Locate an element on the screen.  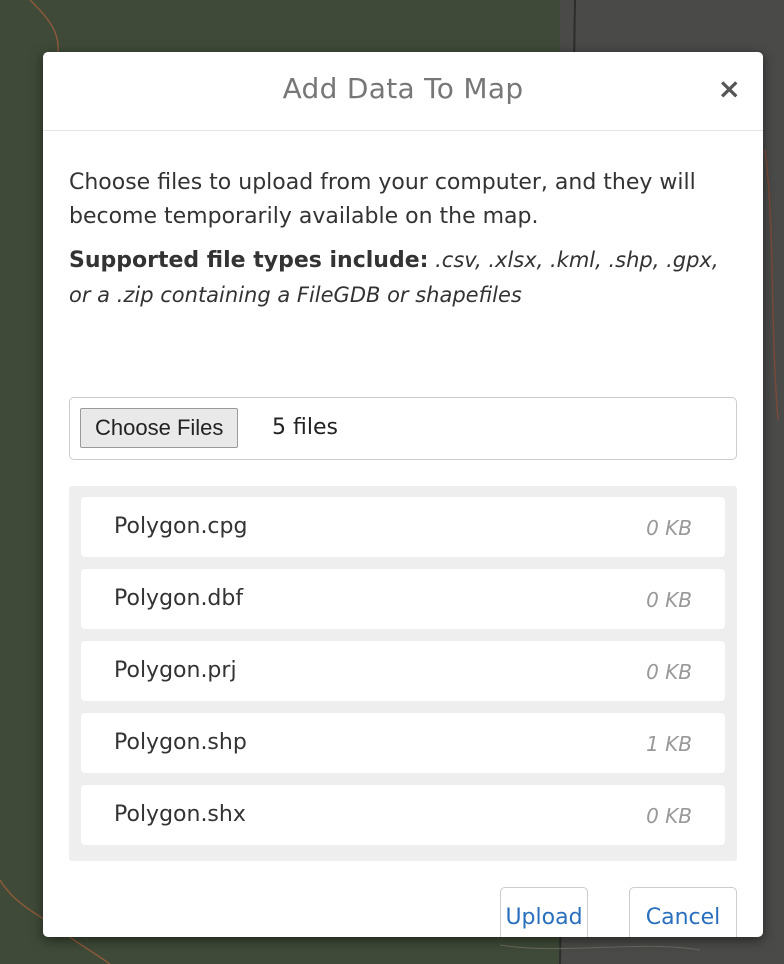
file-list-item: Polygon.shx 0 KB is located at coordinates (403, 815).